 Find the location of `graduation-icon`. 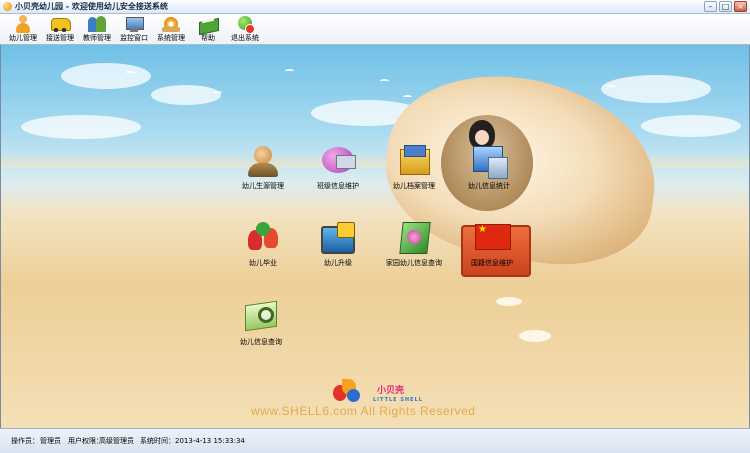

graduation-icon is located at coordinates (263, 238).